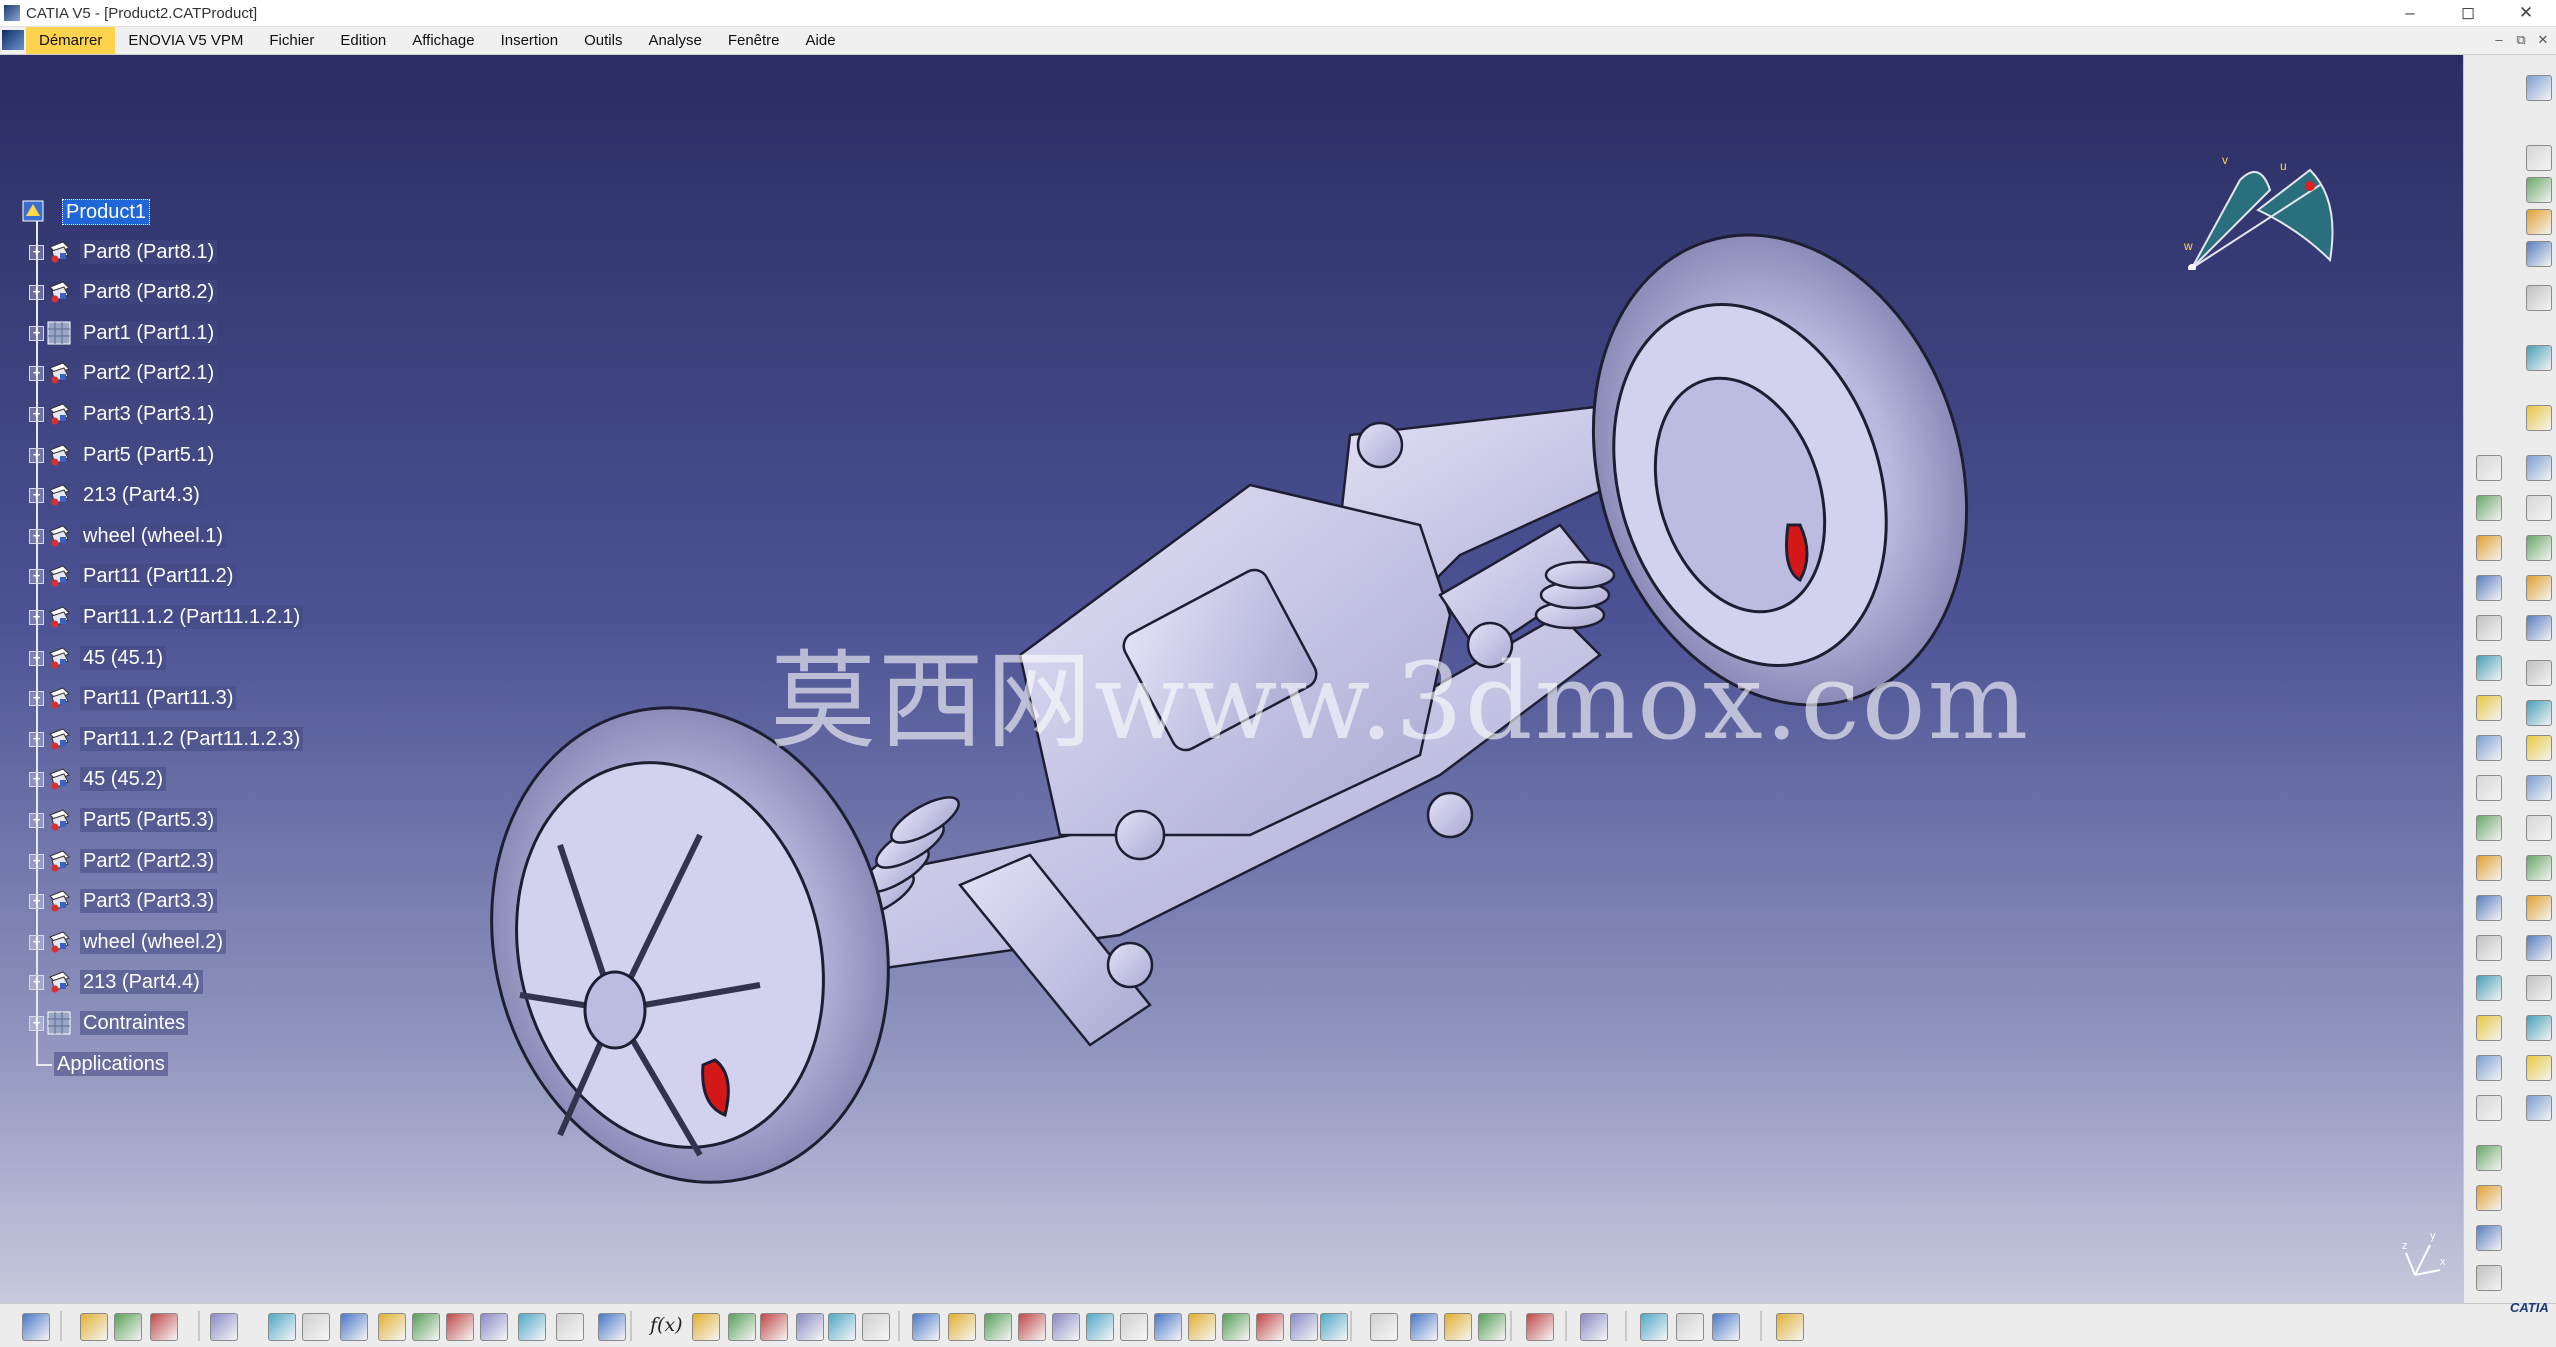 The image size is (2556, 1347). I want to click on menu-outils: Outils, so click(603, 40).